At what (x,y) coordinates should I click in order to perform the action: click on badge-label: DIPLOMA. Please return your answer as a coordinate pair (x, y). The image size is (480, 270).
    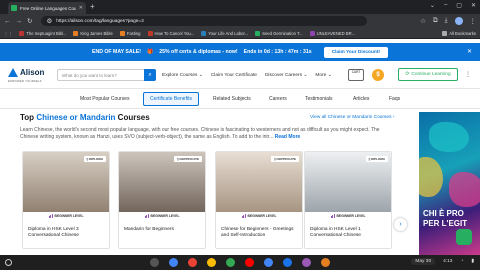
    Looking at the image, I should click on (378, 159).